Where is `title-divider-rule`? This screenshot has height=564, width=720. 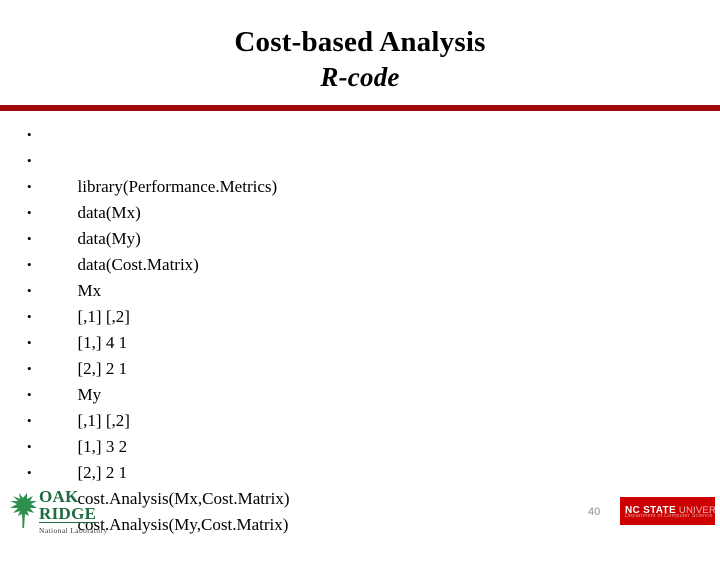 title-divider-rule is located at coordinates (360, 108).